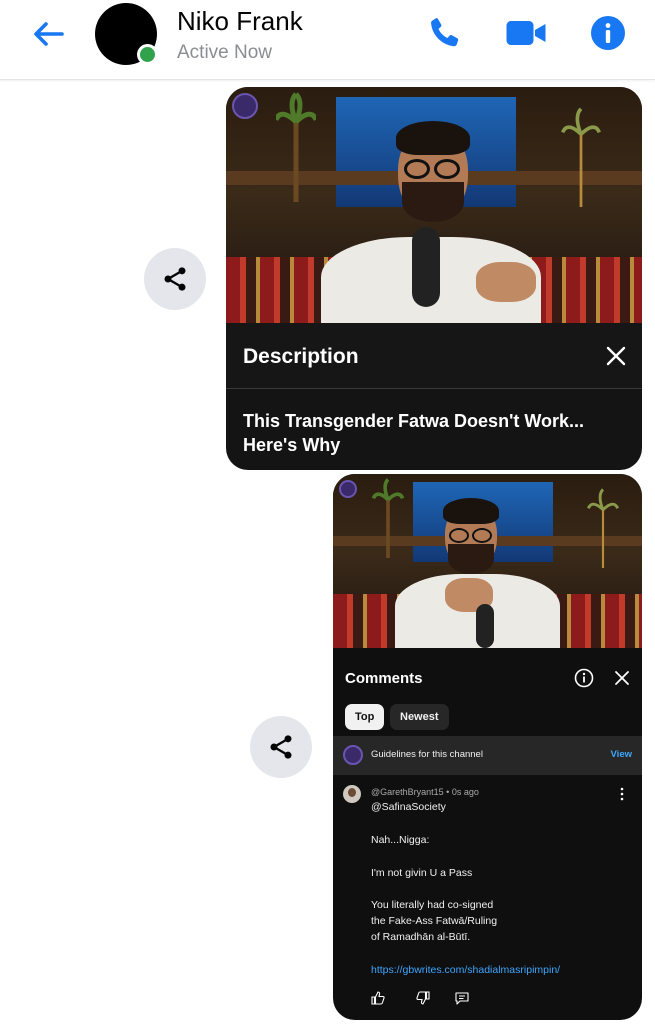 This screenshot has height=1024, width=655. Describe the element at coordinates (327, 40) in the screenshot. I see `chat-header: Niko Frank Active Now` at that location.